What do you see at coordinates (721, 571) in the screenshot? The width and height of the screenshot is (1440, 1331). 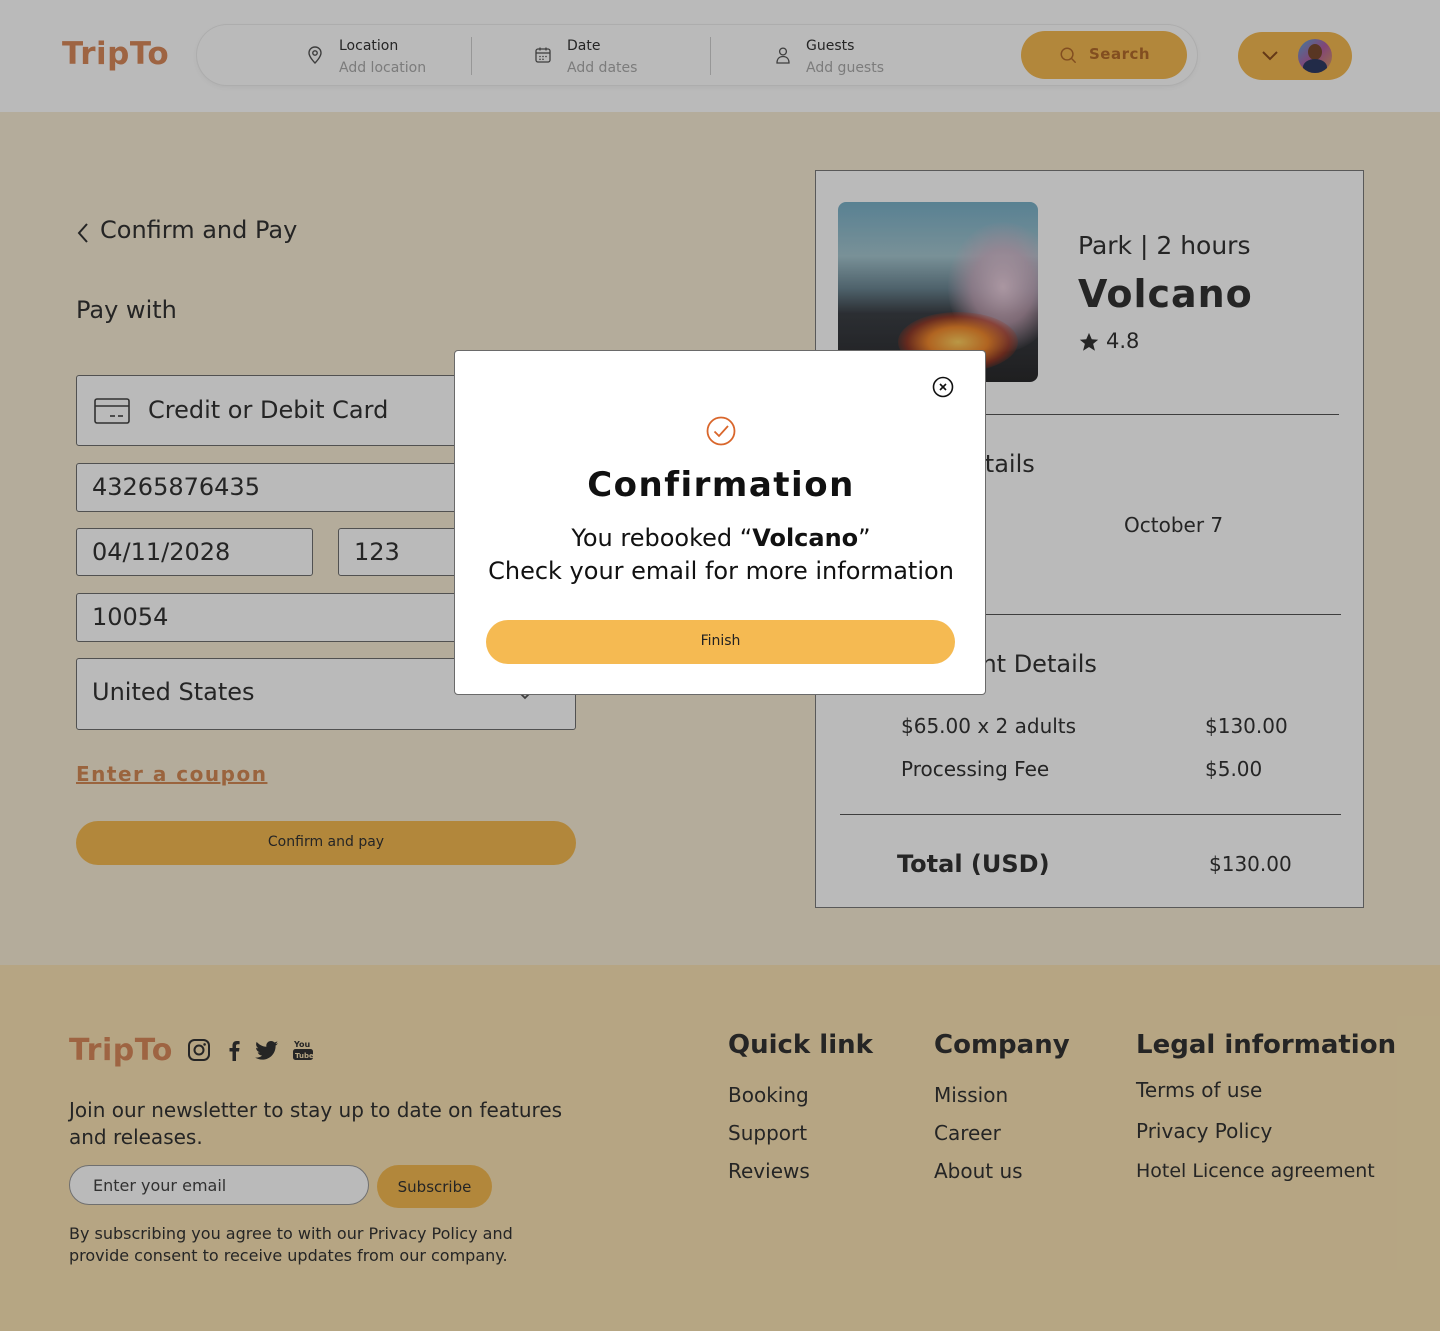 I see `modal-email-line: Check your email for more information` at bounding box center [721, 571].